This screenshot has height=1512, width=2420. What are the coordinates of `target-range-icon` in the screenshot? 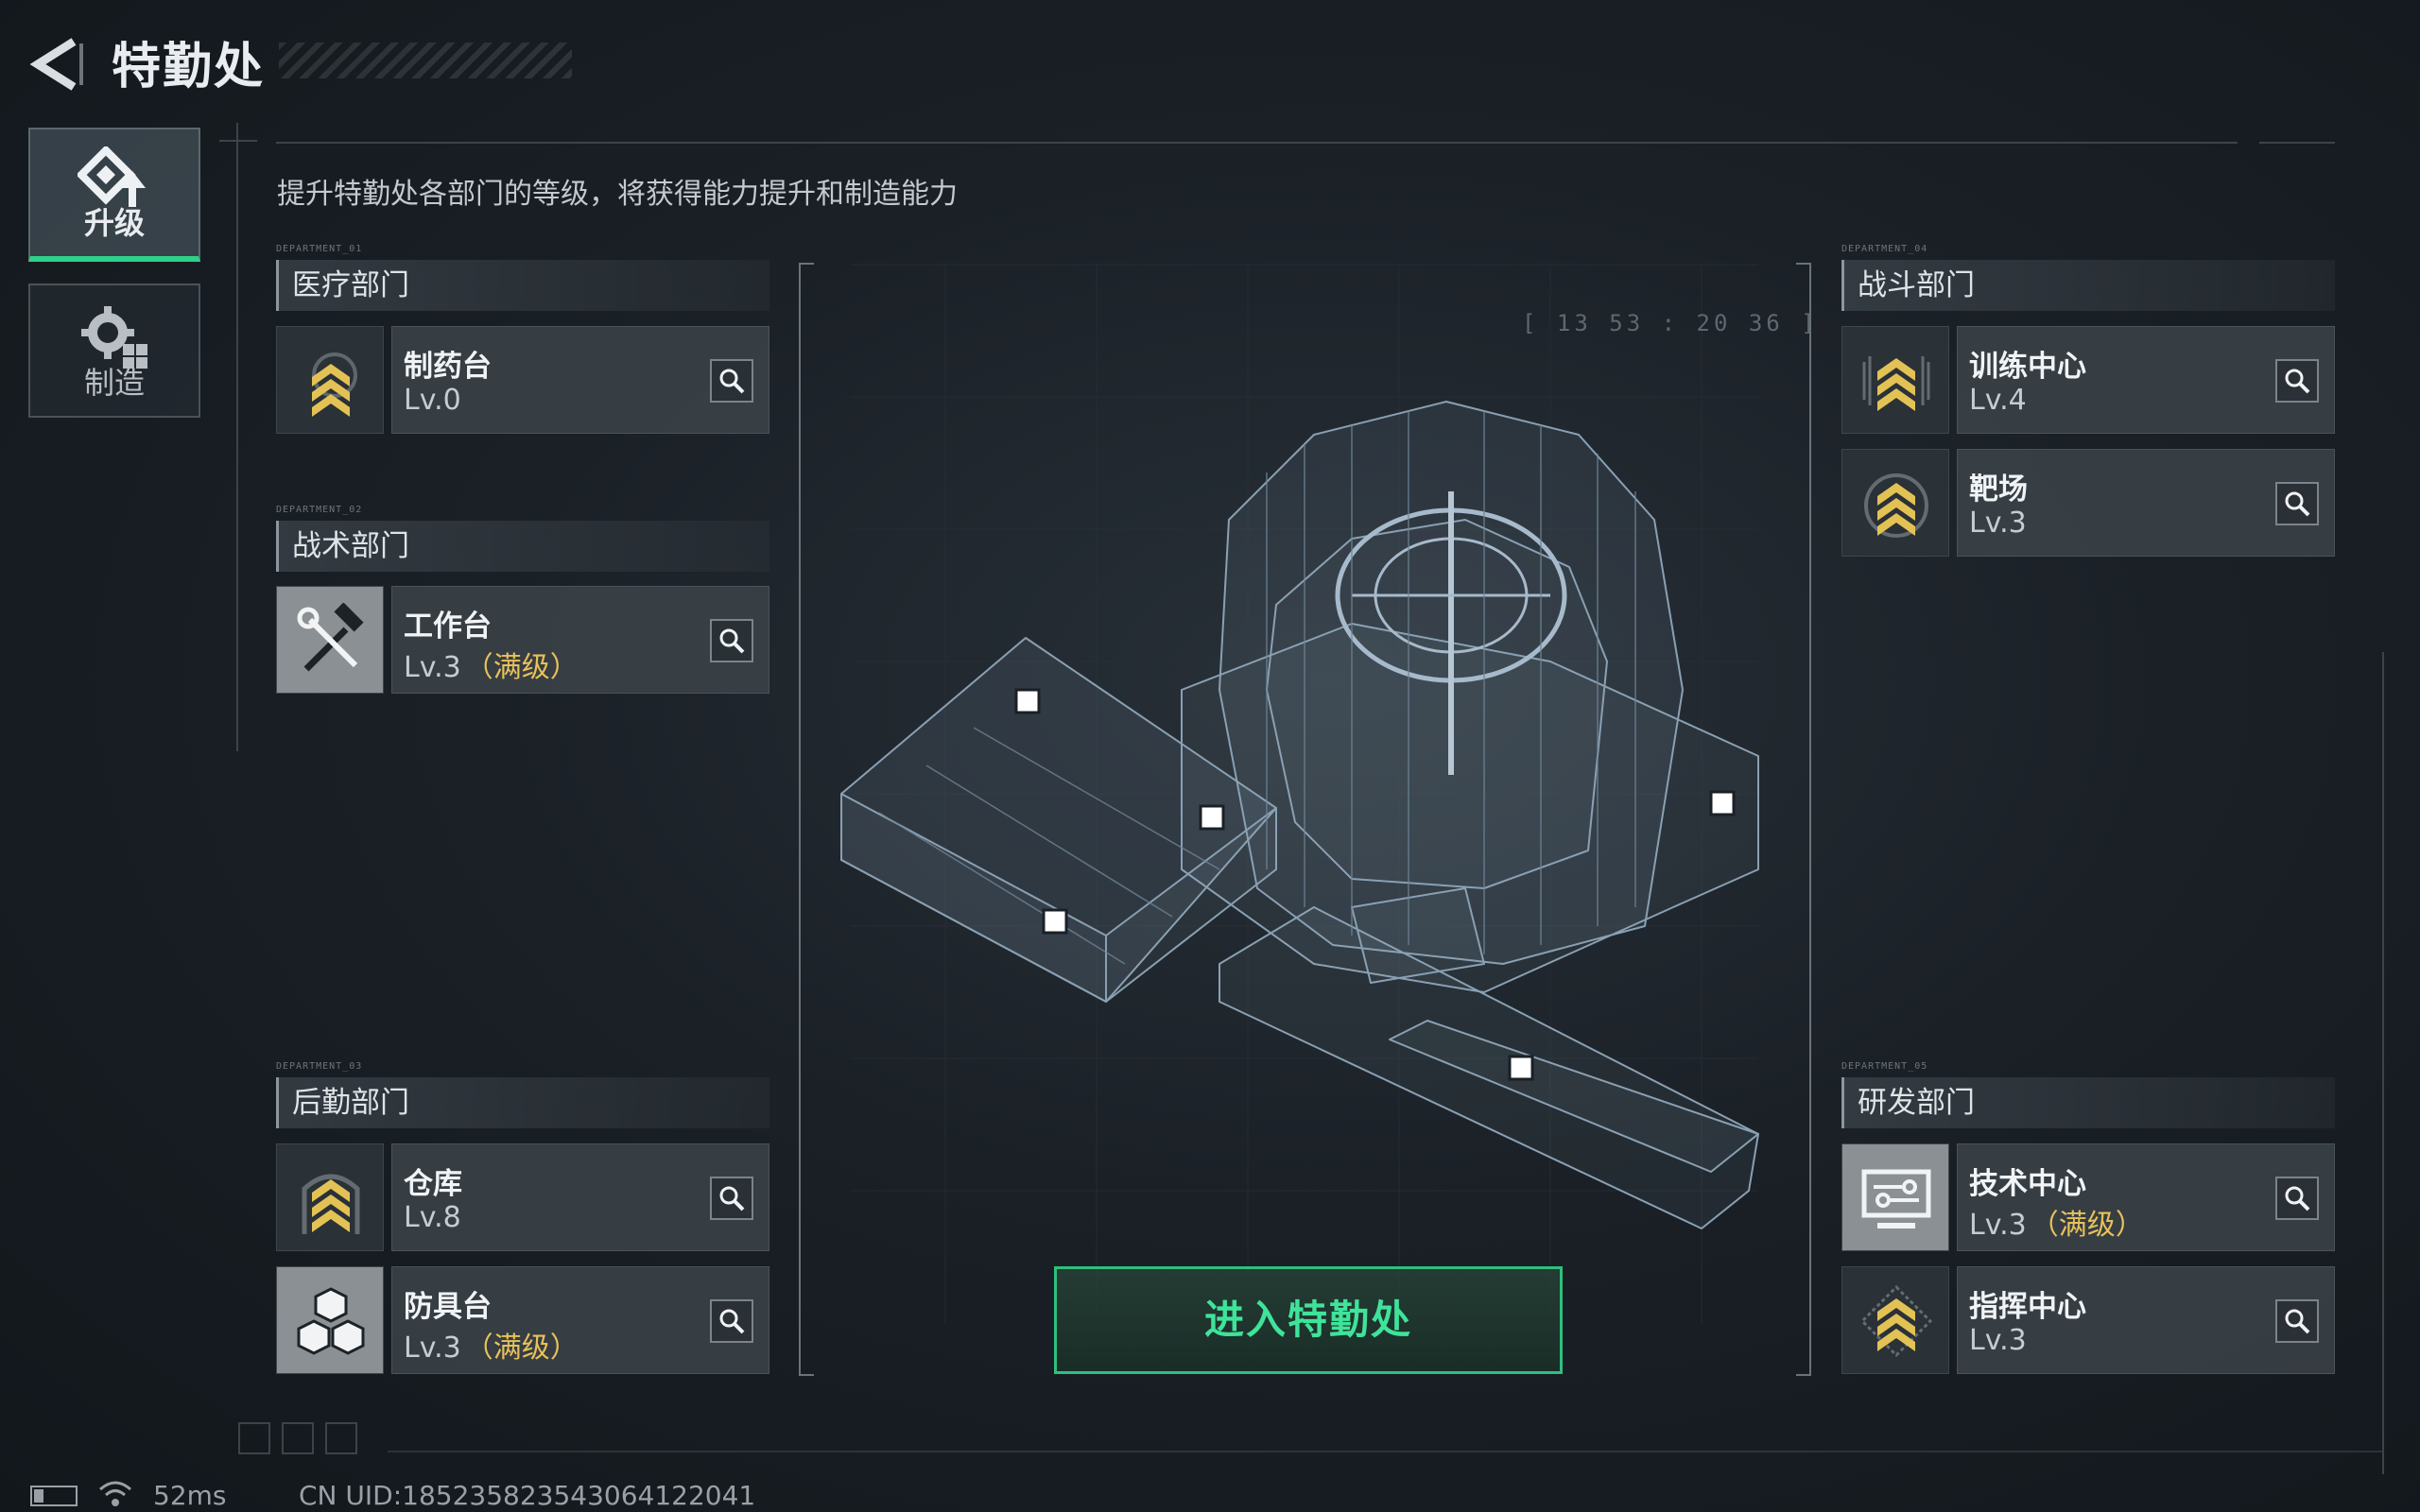 It's located at (1895, 503).